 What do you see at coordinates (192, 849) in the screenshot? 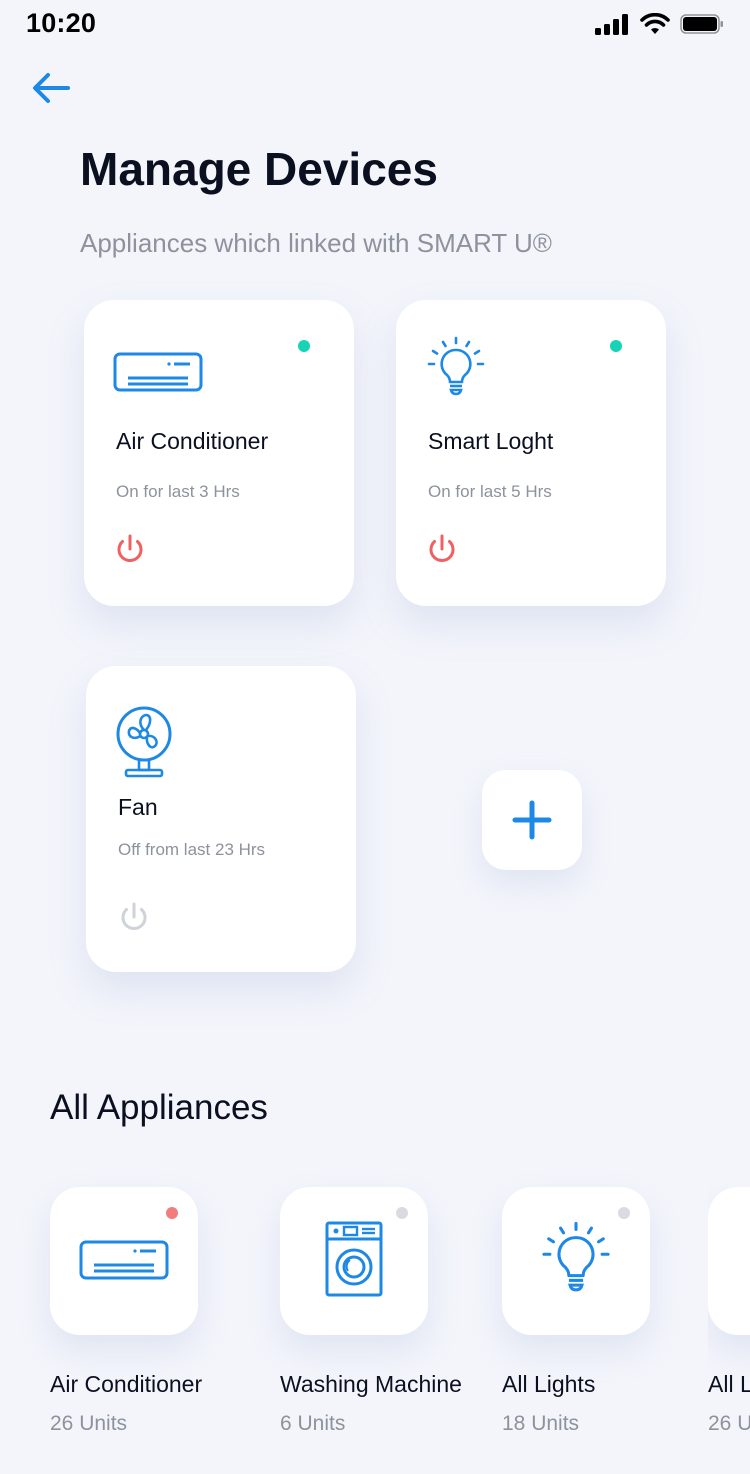
I see `device-status: Off from last 23 Hrs` at bounding box center [192, 849].